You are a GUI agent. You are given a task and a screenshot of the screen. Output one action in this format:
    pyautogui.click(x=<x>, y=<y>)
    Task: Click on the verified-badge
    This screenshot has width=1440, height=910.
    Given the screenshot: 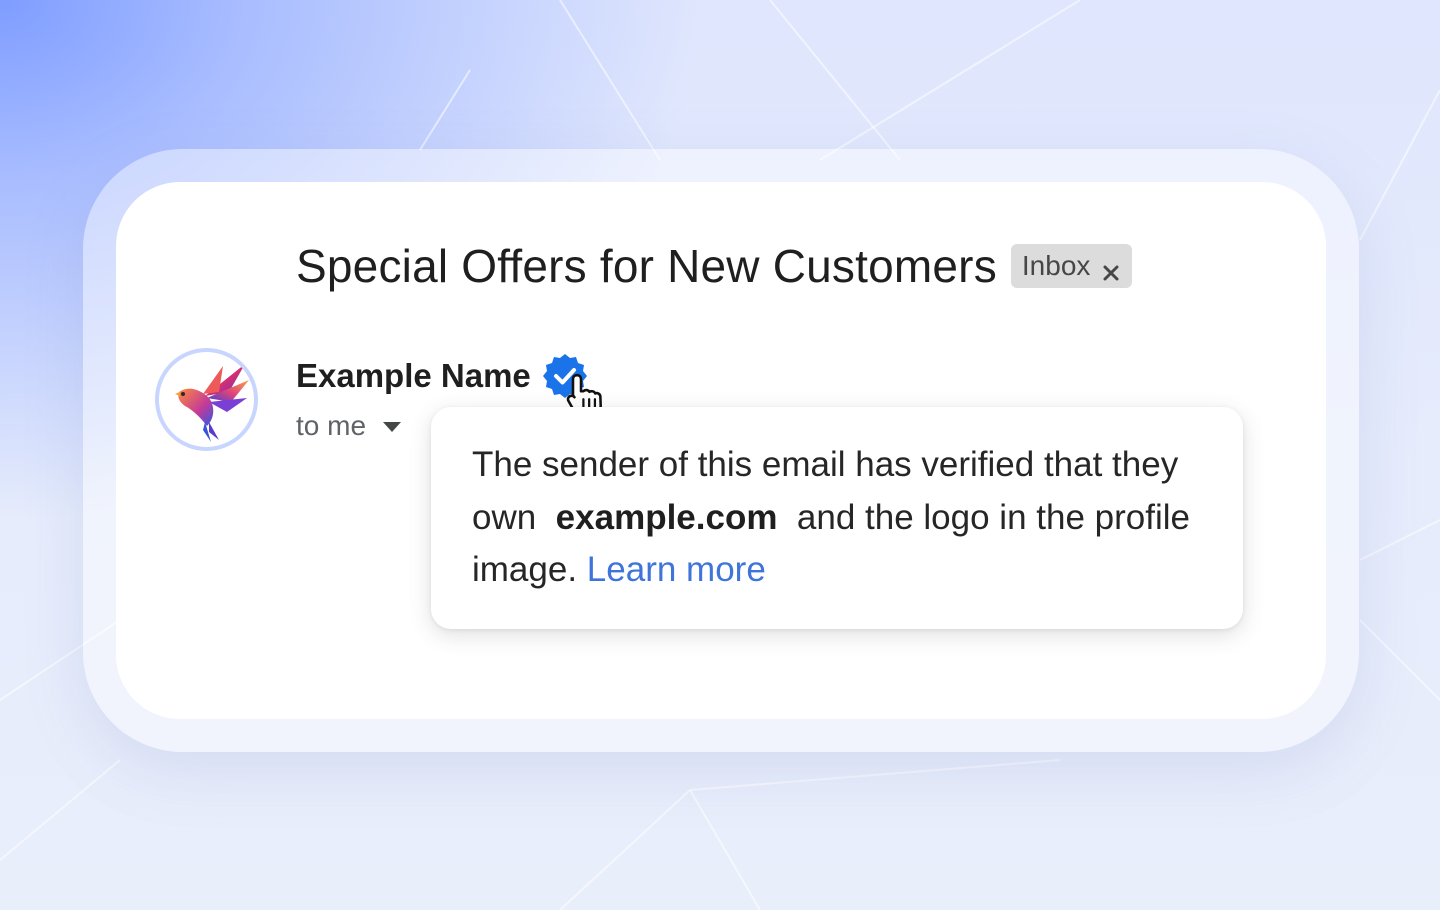 What is the action you would take?
    pyautogui.click(x=571, y=385)
    